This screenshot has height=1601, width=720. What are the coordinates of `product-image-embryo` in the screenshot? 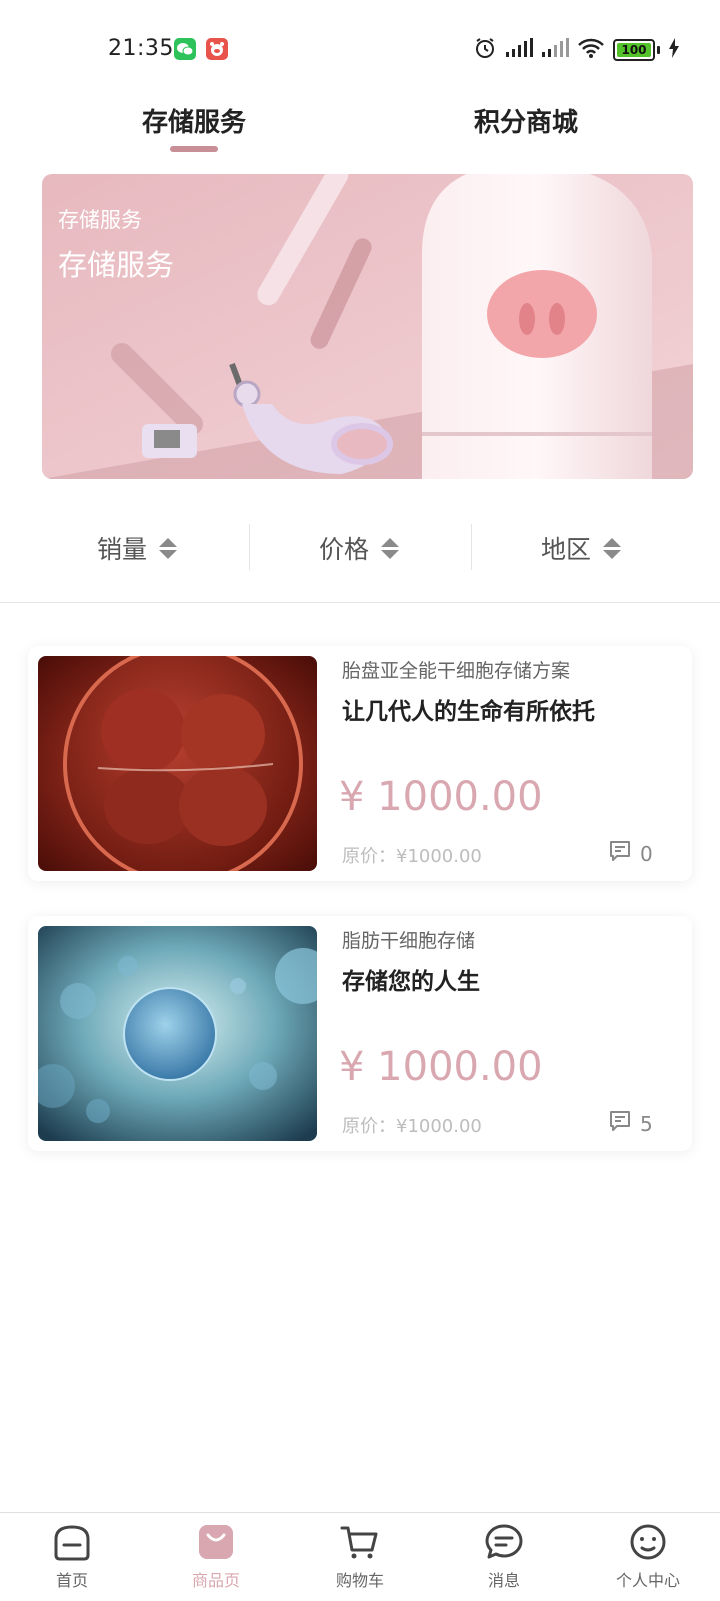 It's located at (177, 763).